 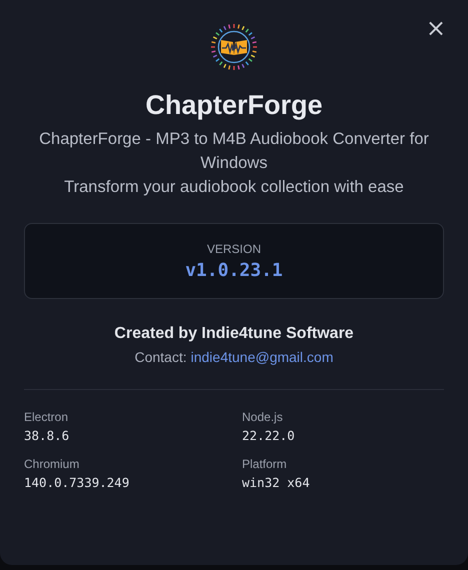 What do you see at coordinates (47, 435) in the screenshot?
I see `detail-value: 38.8.6` at bounding box center [47, 435].